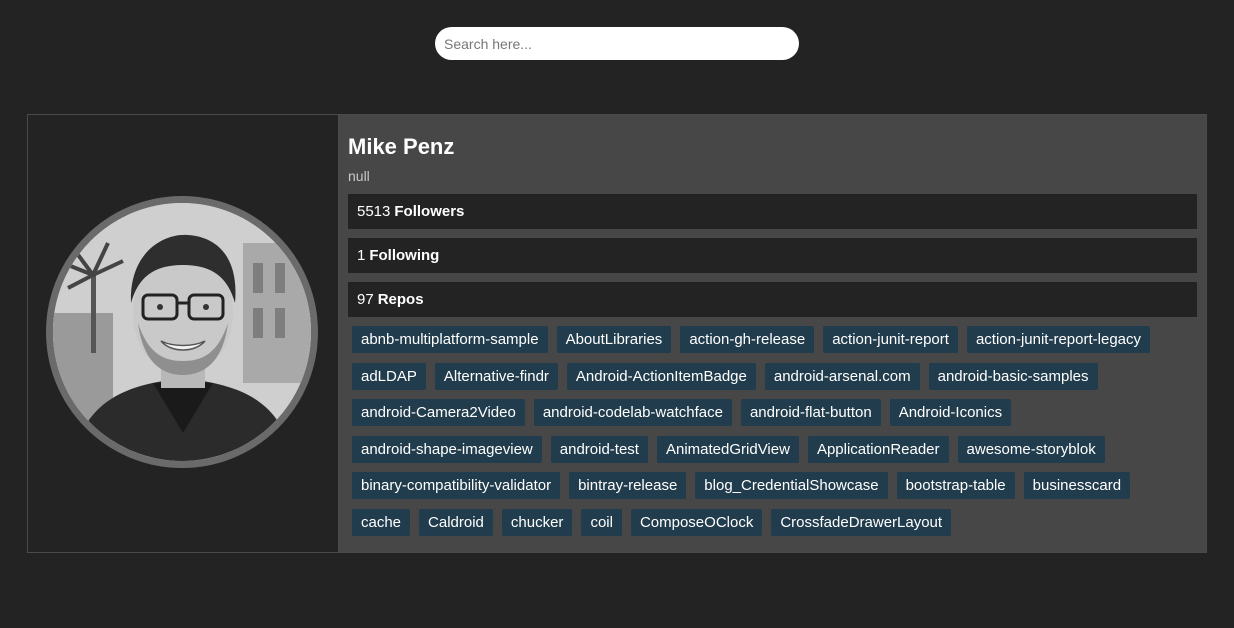 This screenshot has width=1234, height=628. What do you see at coordinates (429, 211) in the screenshot?
I see `followers-label: Followers` at bounding box center [429, 211].